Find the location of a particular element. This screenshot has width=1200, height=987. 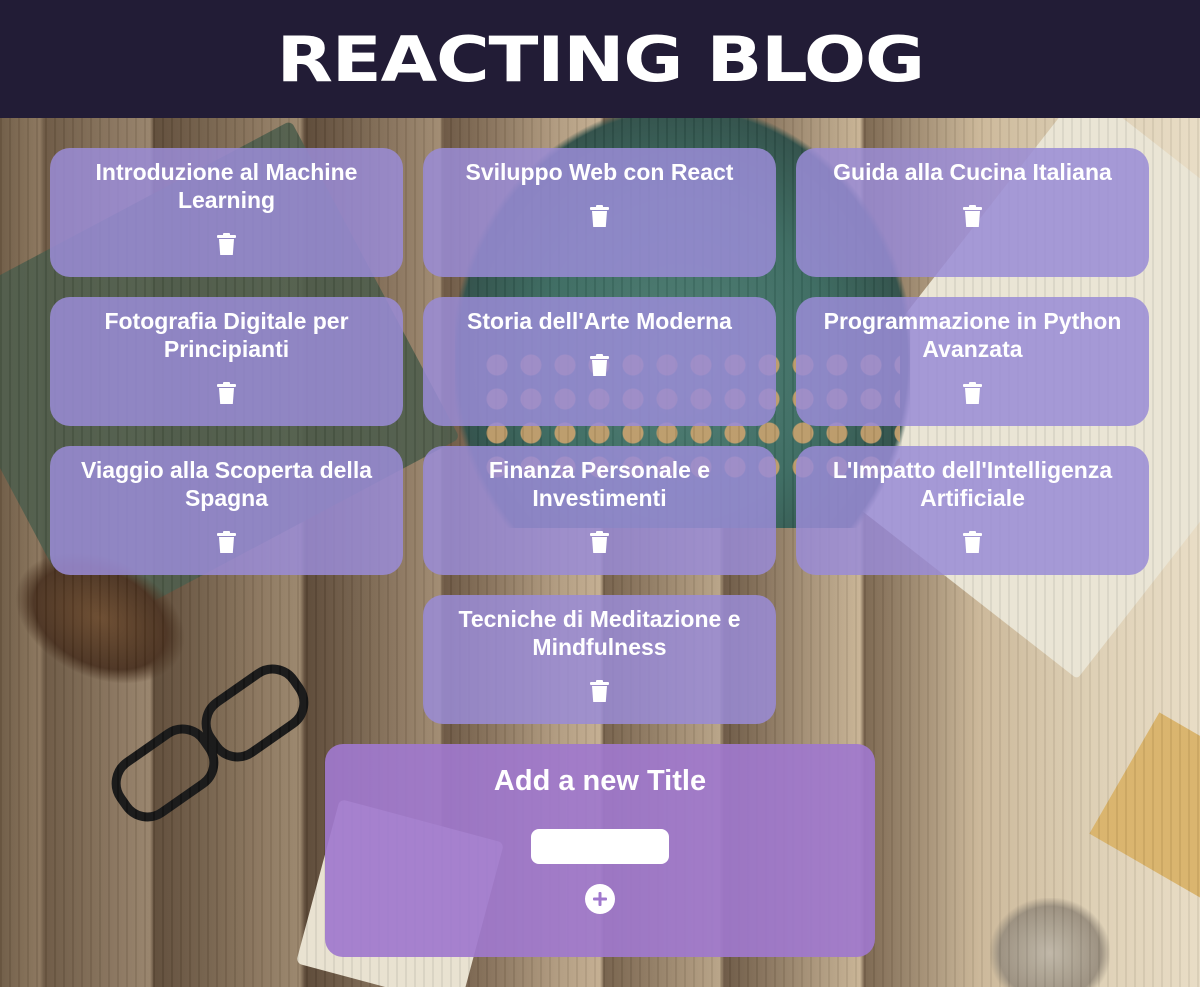

post-title: Fotografia Digitale per Principianti is located at coordinates (226, 335).